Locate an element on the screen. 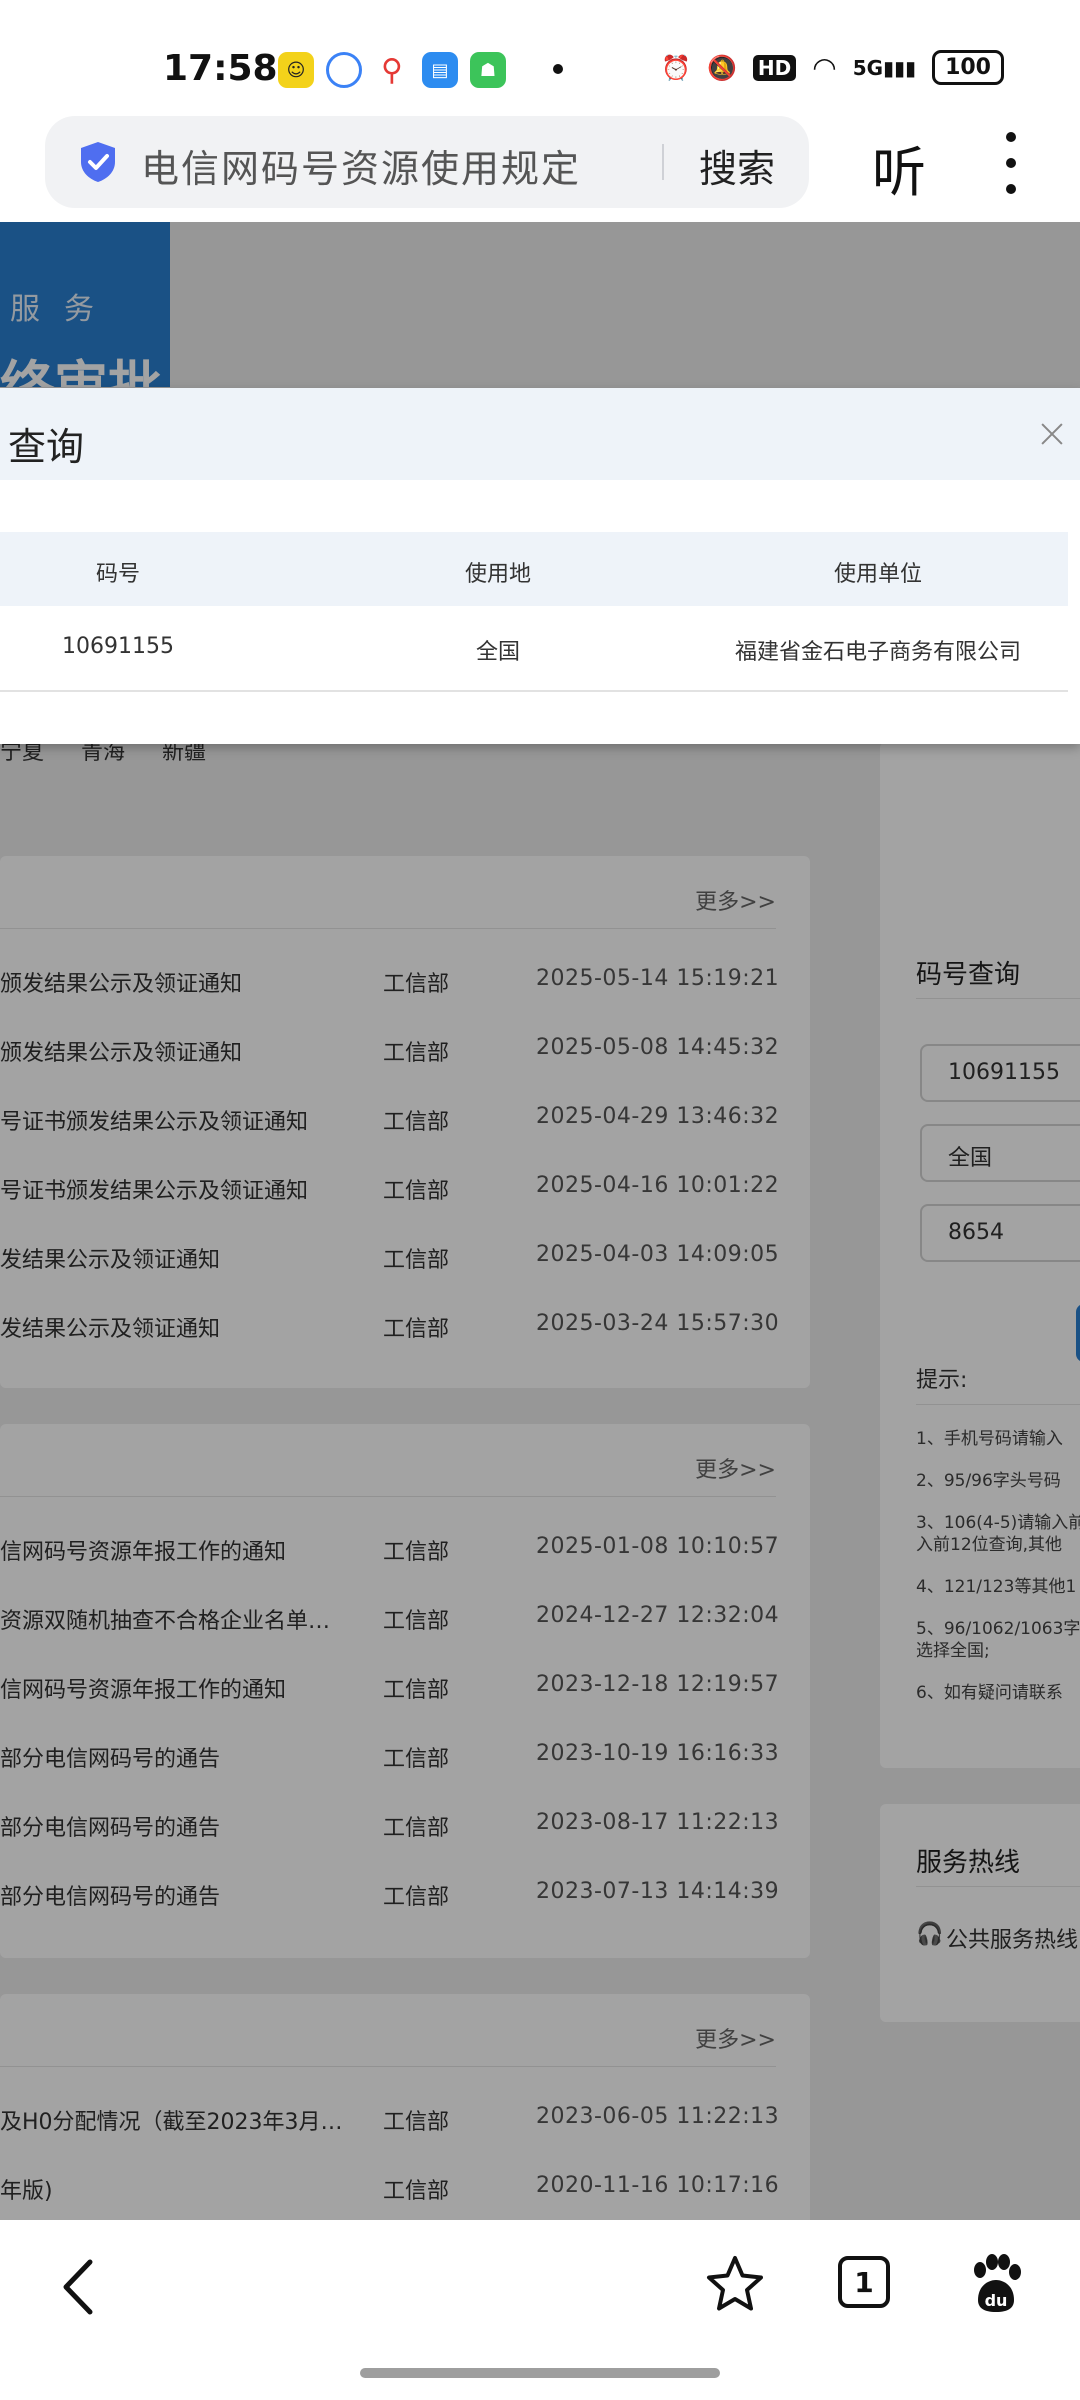  address-divider is located at coordinates (663, 162).